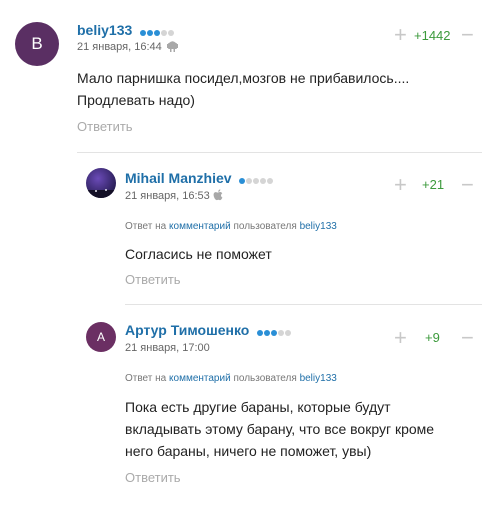  Describe the element at coordinates (248, 451) in the screenshot. I see `comment-text-line: него бараны, ничего не поможет, увы)` at that location.